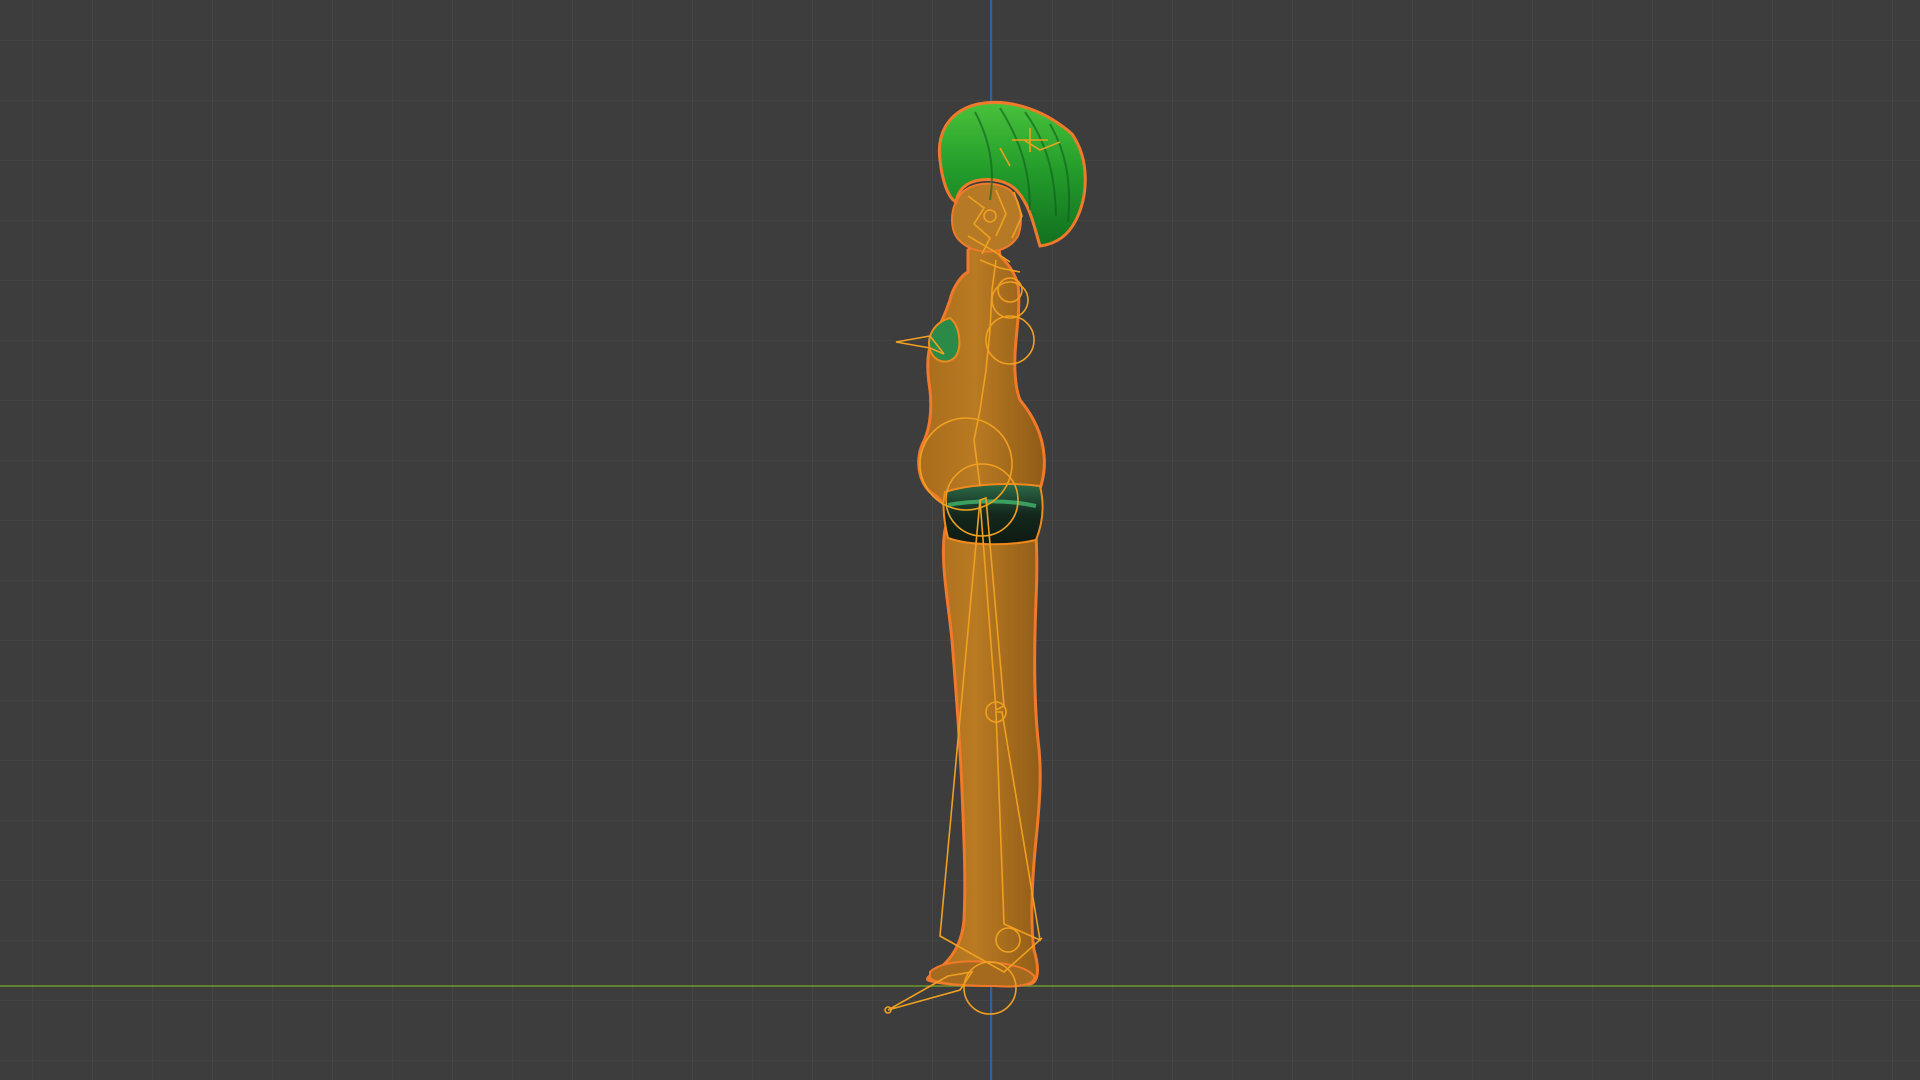 The width and height of the screenshot is (1920, 1080). Describe the element at coordinates (986, 217) in the screenshot. I see `head` at that location.